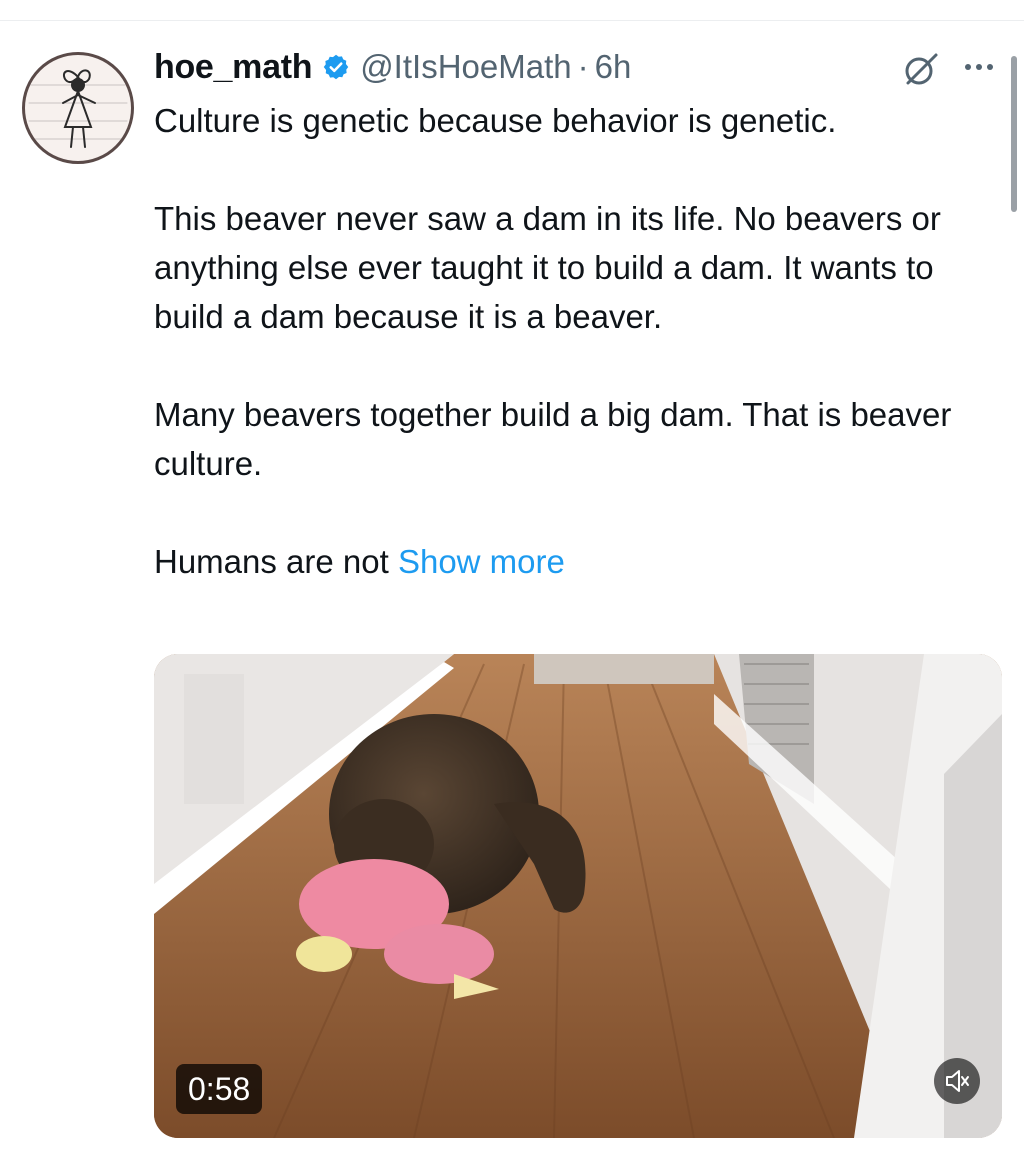 The height and width of the screenshot is (1155, 1024). I want to click on video-duration: 0:58, so click(219, 1089).